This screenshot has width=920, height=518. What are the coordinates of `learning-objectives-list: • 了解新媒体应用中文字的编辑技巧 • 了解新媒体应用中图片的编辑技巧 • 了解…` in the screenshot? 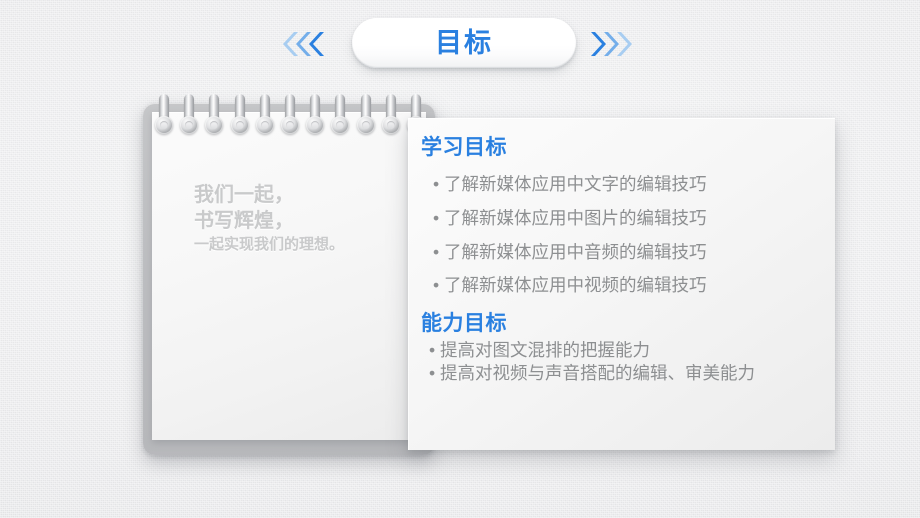 It's located at (623, 235).